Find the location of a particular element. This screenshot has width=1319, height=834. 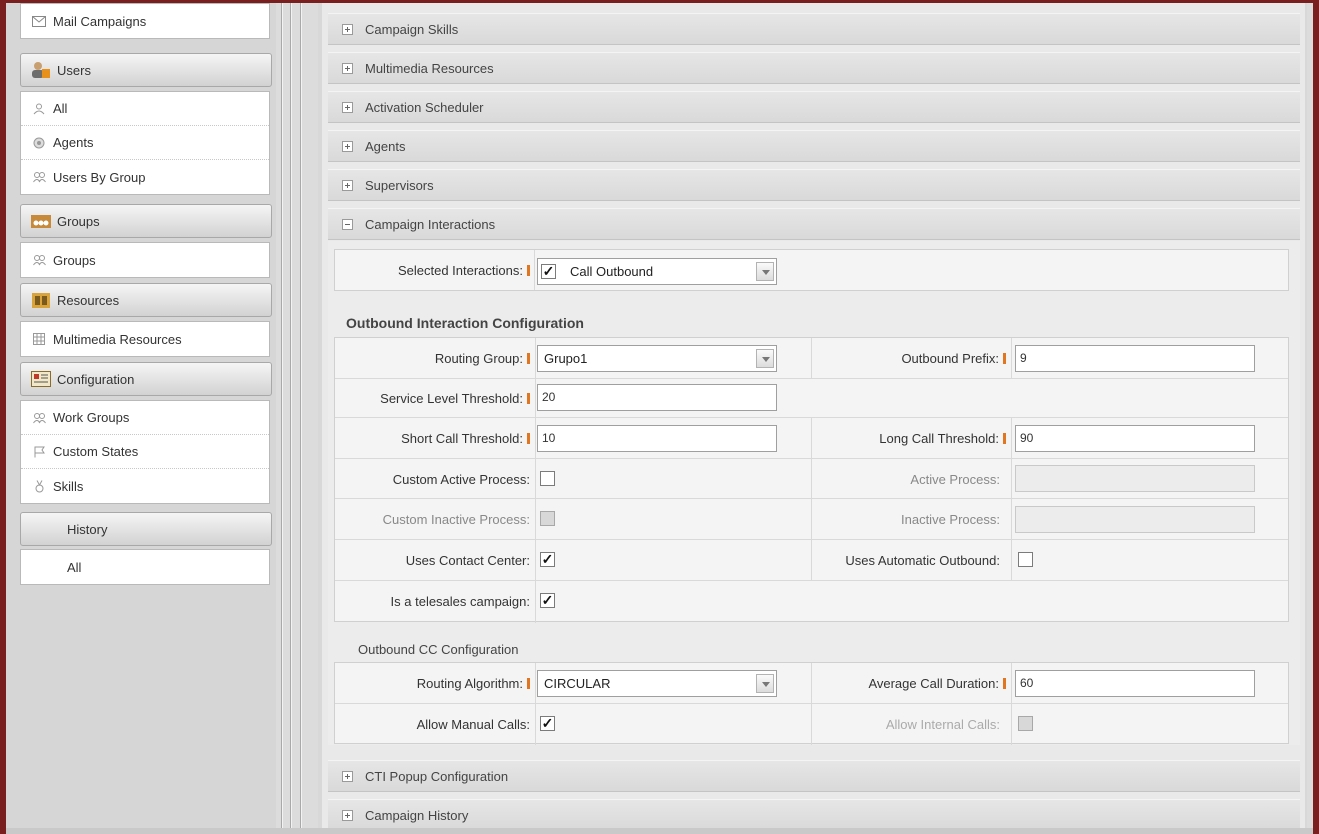

custom-active-label: Custom Active Process: is located at coordinates (461, 479).